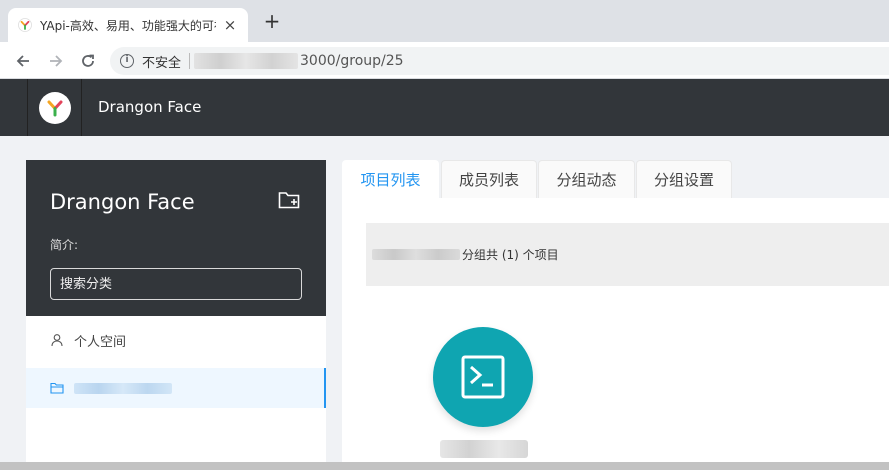 The height and width of the screenshot is (470, 889). I want to click on tab-group-settings: 分组设置, so click(684, 179).